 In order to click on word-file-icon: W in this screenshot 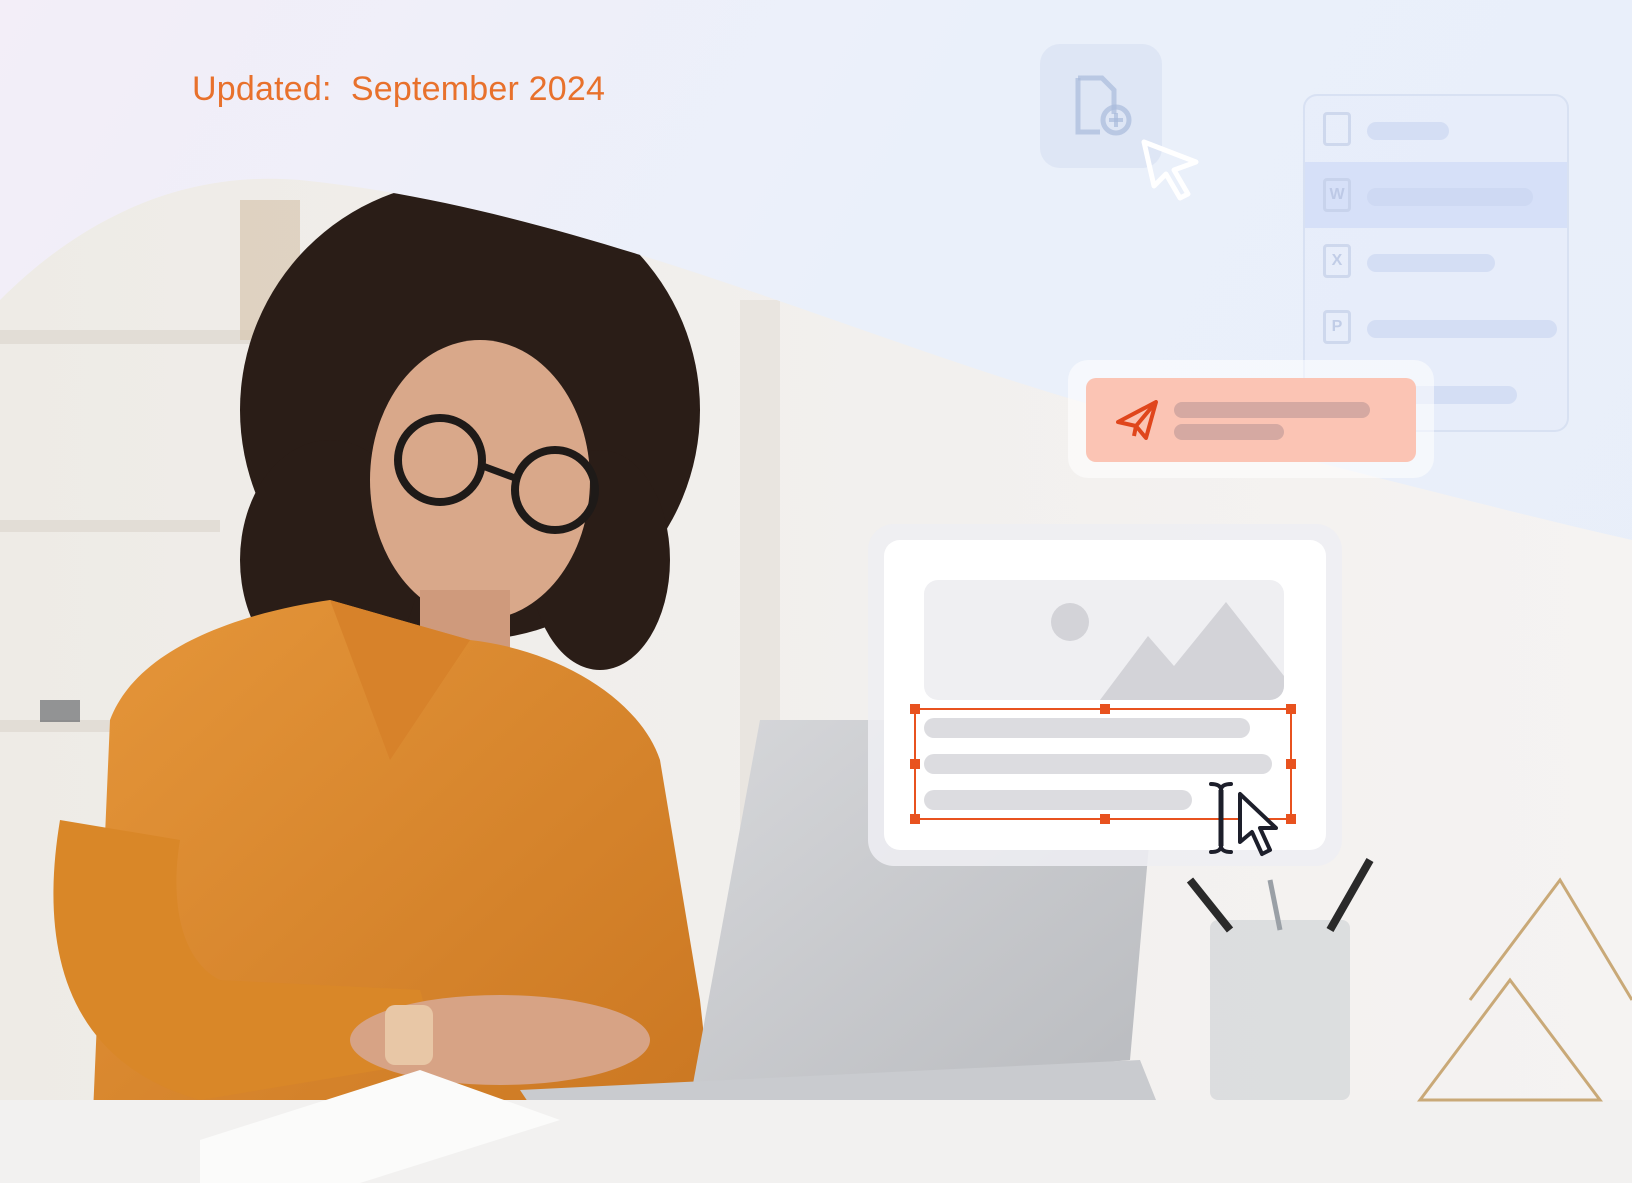, I will do `click(1337, 195)`.